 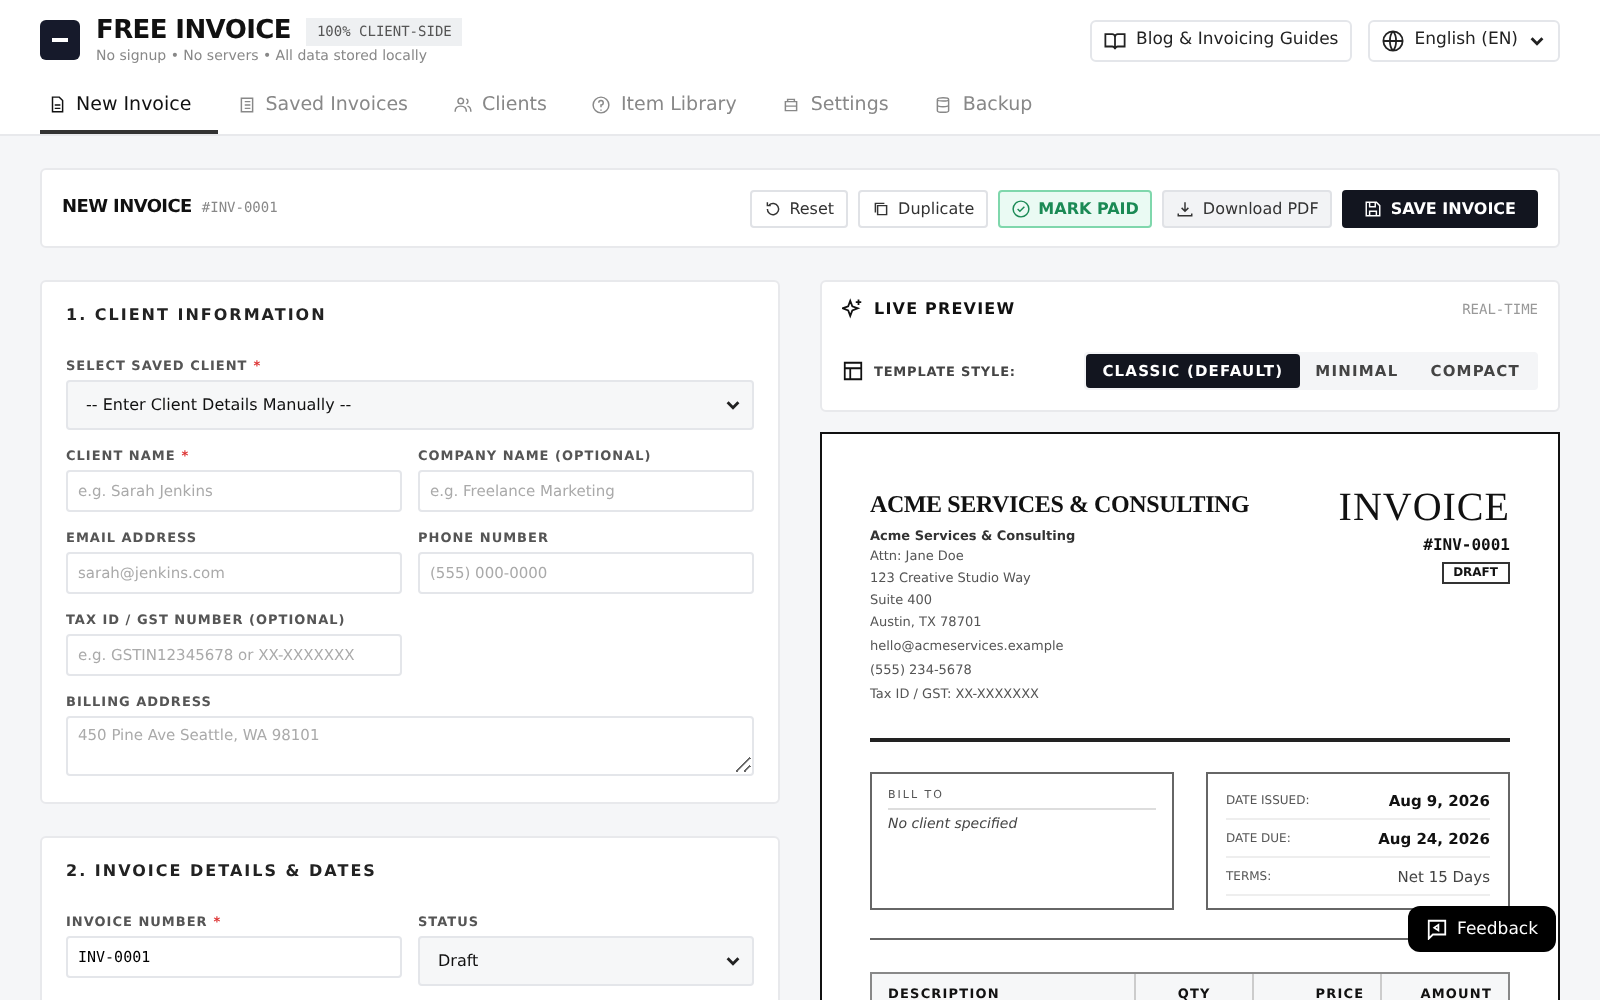 I want to click on nav-tab: Item Library, so click(x=673, y=107).